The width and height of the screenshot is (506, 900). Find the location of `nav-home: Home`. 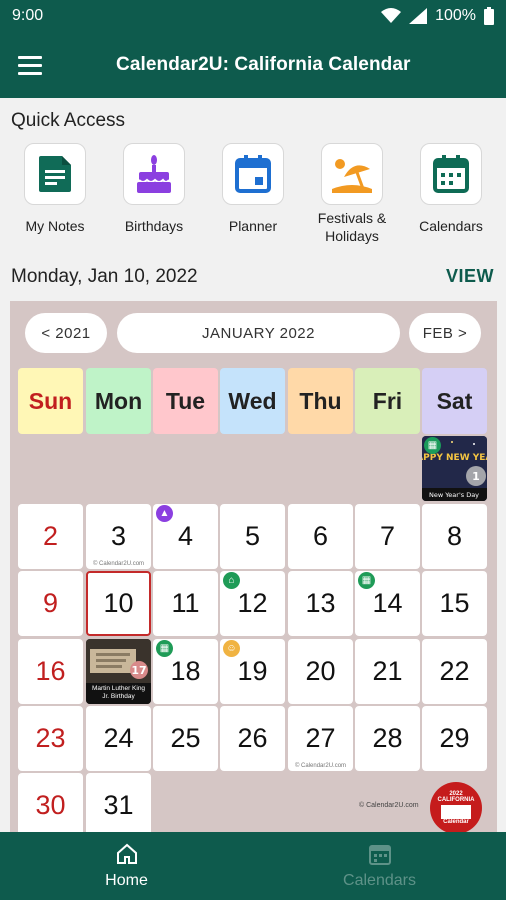

nav-home: Home is located at coordinates (126, 866).